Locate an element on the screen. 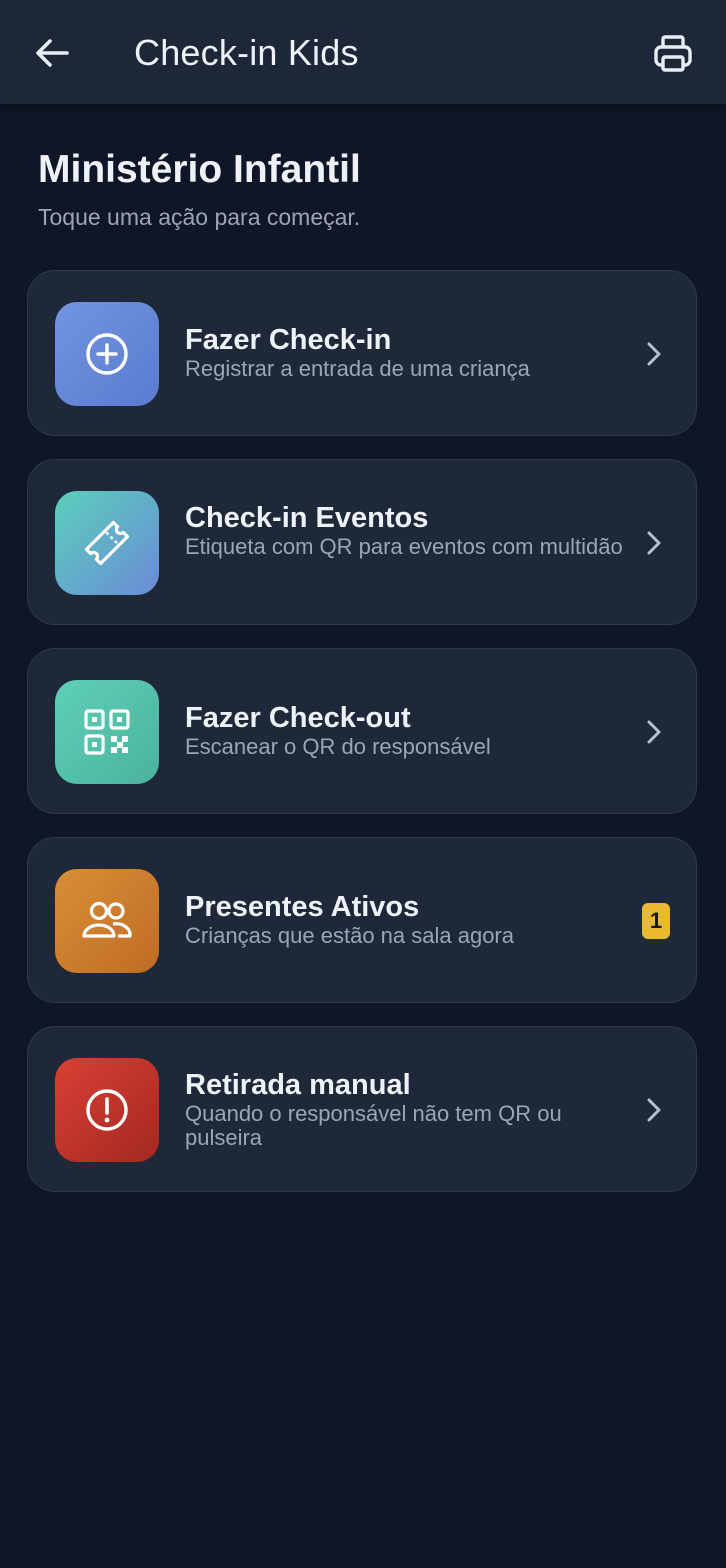 The image size is (726, 1568). qr-code-icon is located at coordinates (107, 732).